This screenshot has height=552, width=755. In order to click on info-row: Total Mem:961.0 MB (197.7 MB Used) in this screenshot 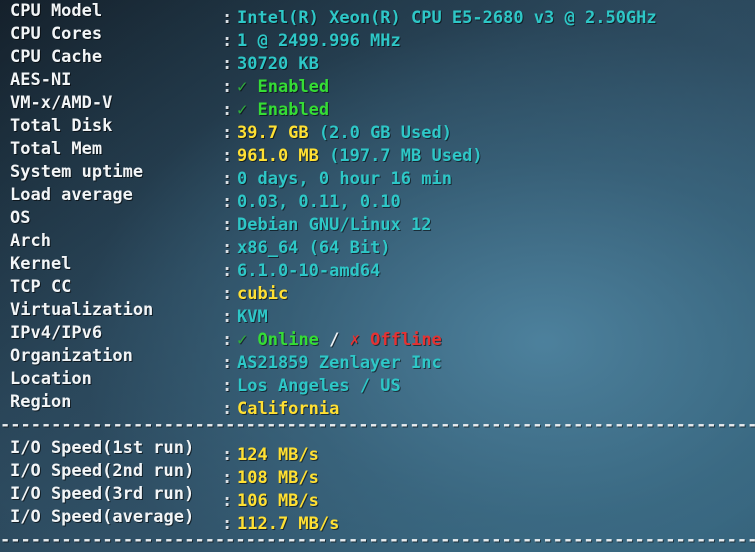, I will do `click(377, 152)`.